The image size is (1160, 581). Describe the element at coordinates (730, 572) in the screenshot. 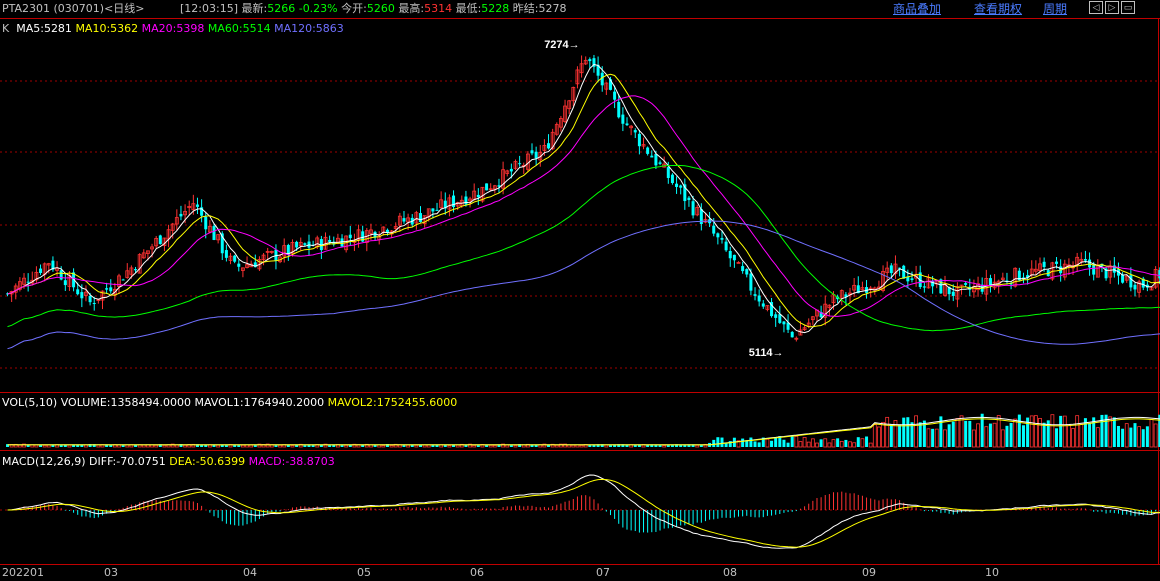

I see `x-tick: 08` at that location.